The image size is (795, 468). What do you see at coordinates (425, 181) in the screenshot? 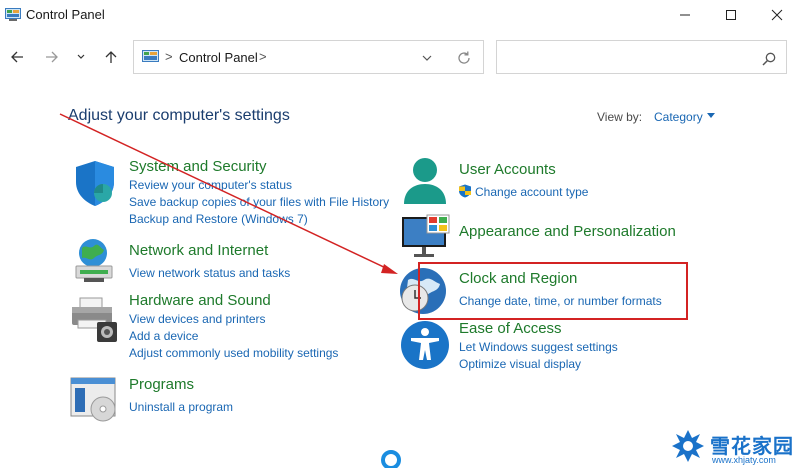
I see `user-icon` at bounding box center [425, 181].